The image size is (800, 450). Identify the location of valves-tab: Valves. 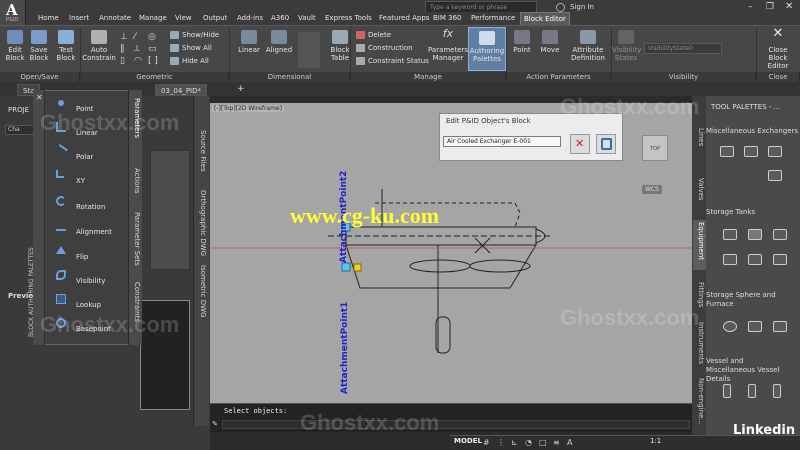
(701, 189).